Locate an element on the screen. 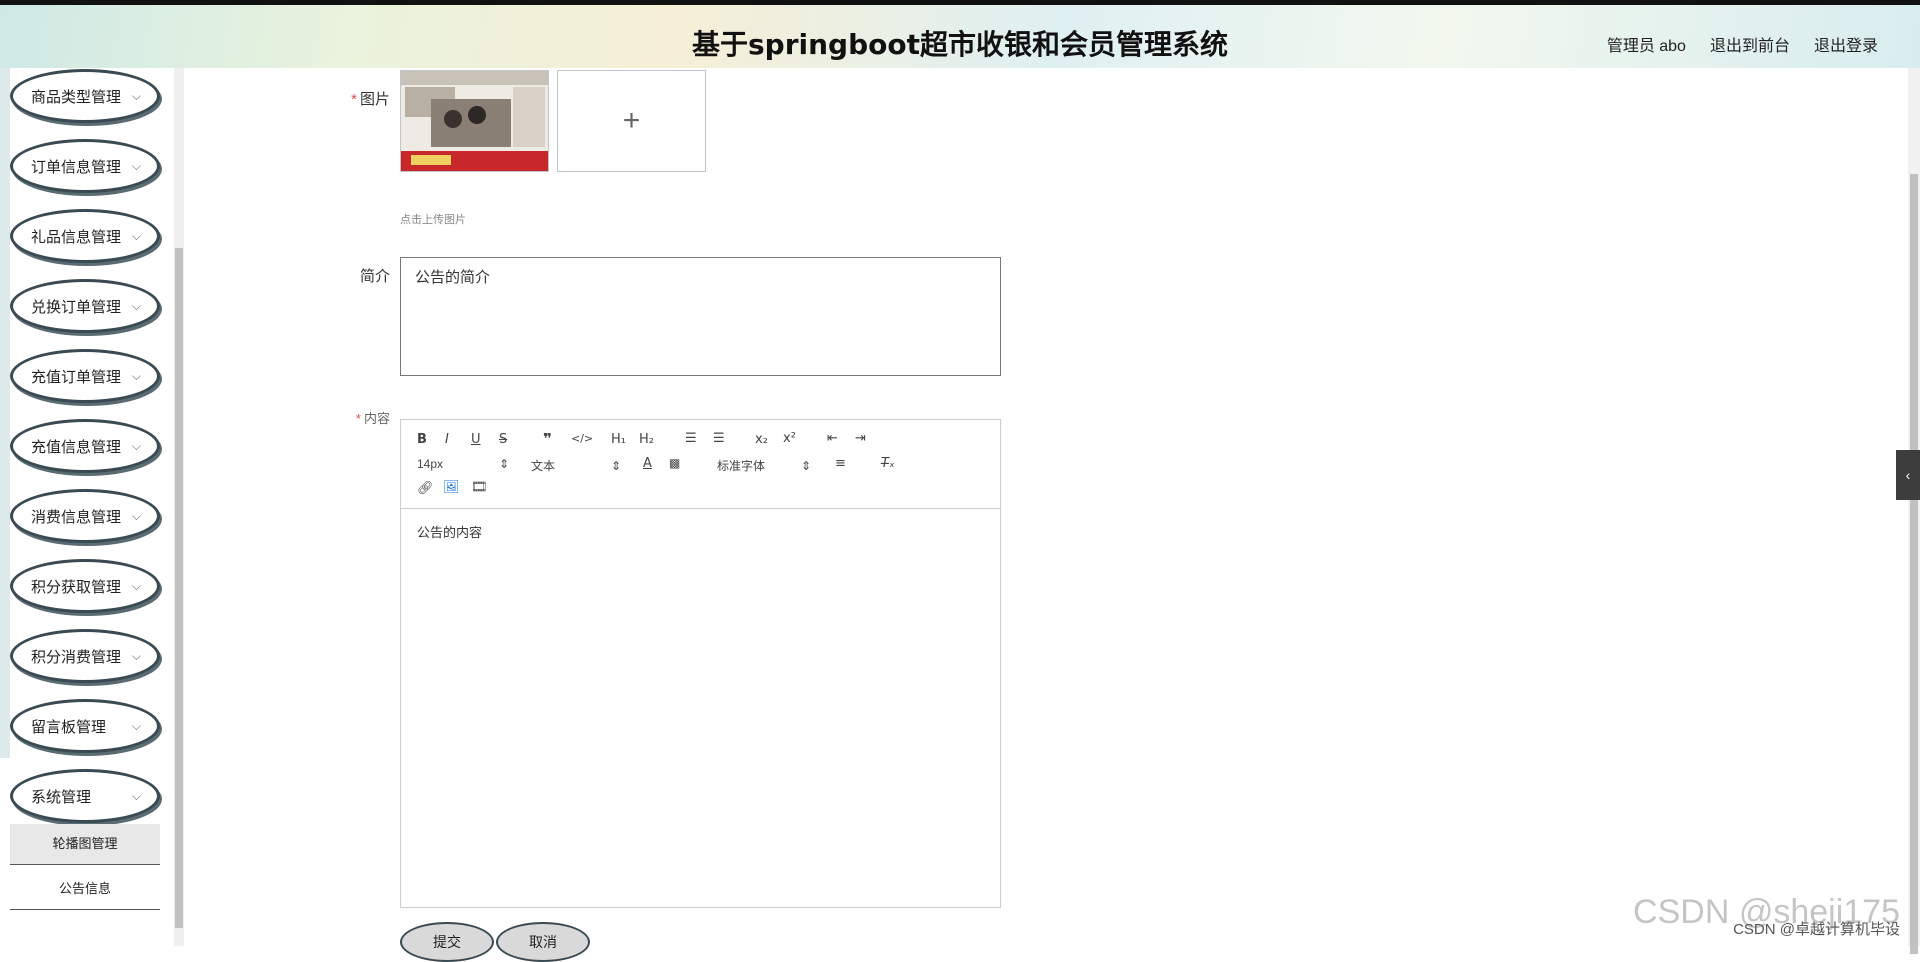 The height and width of the screenshot is (962, 1920). sidebar-item-label: 消费信息管理 is located at coordinates (76, 517).